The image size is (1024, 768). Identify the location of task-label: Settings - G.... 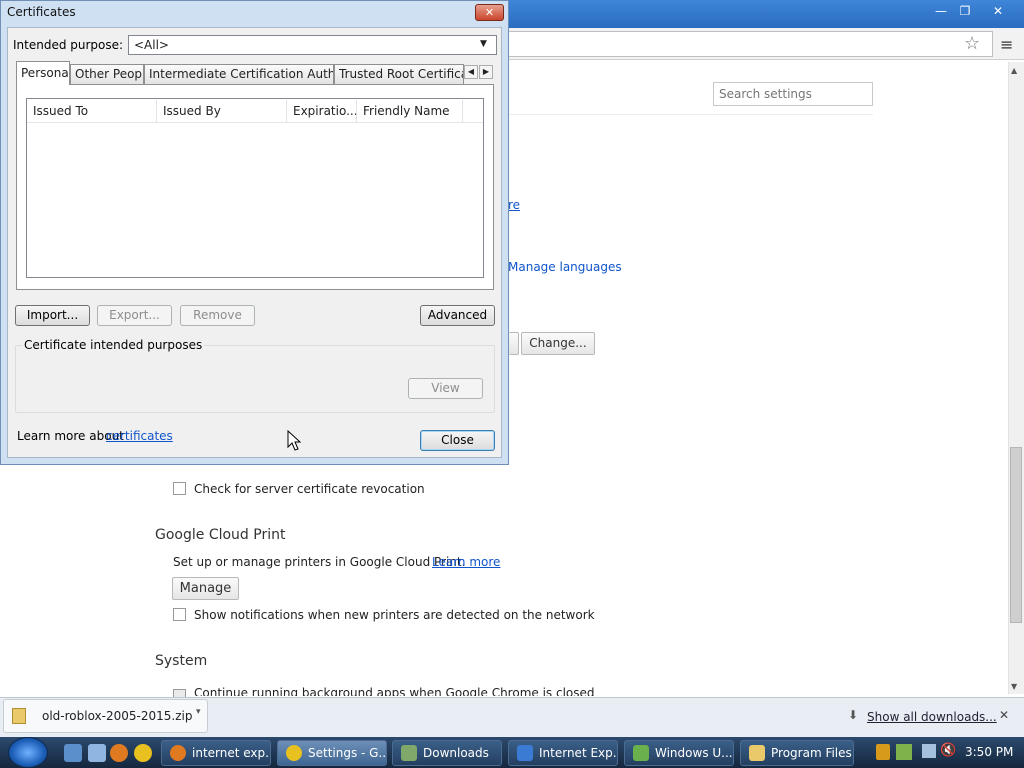
(347, 753).